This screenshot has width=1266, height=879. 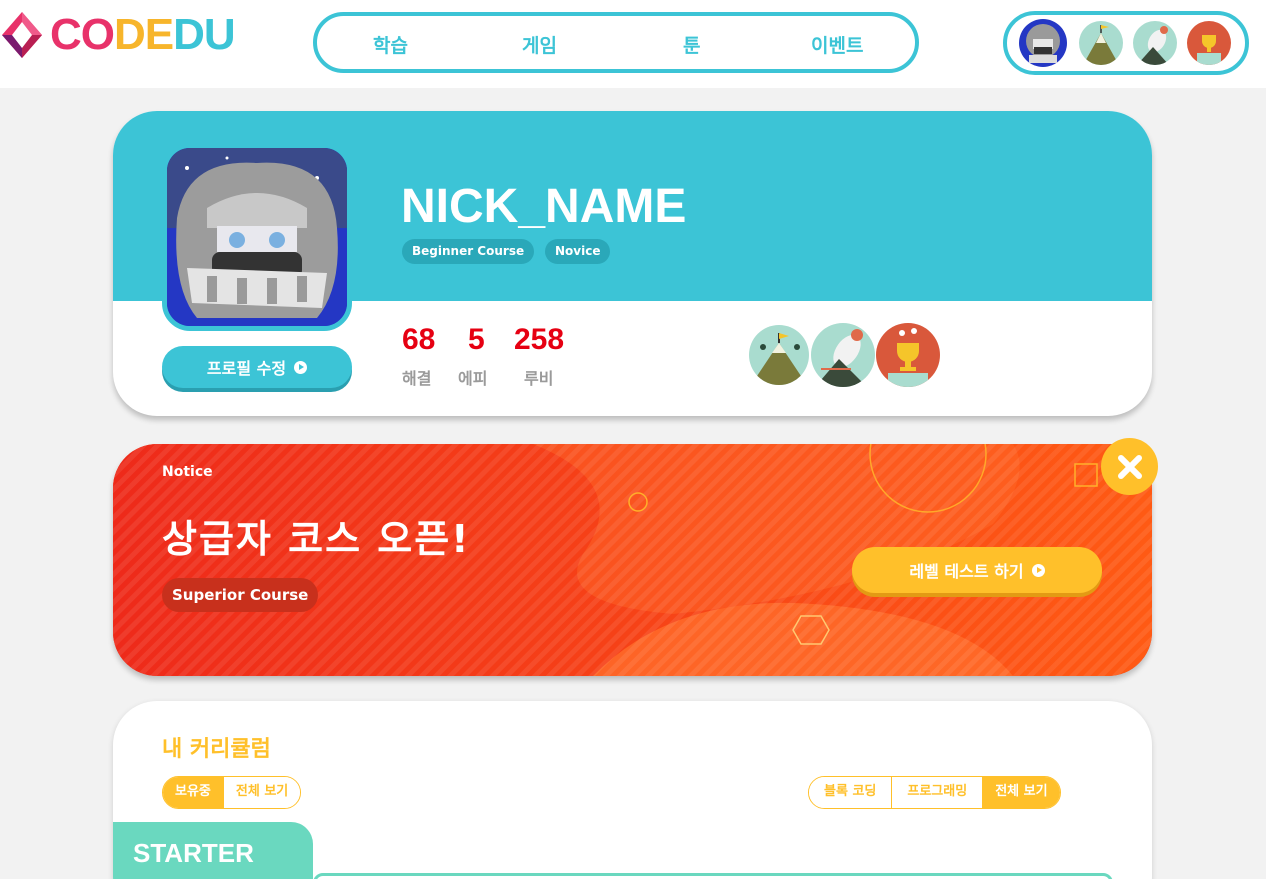 I want to click on rank-badge: Novice, so click(x=578, y=251).